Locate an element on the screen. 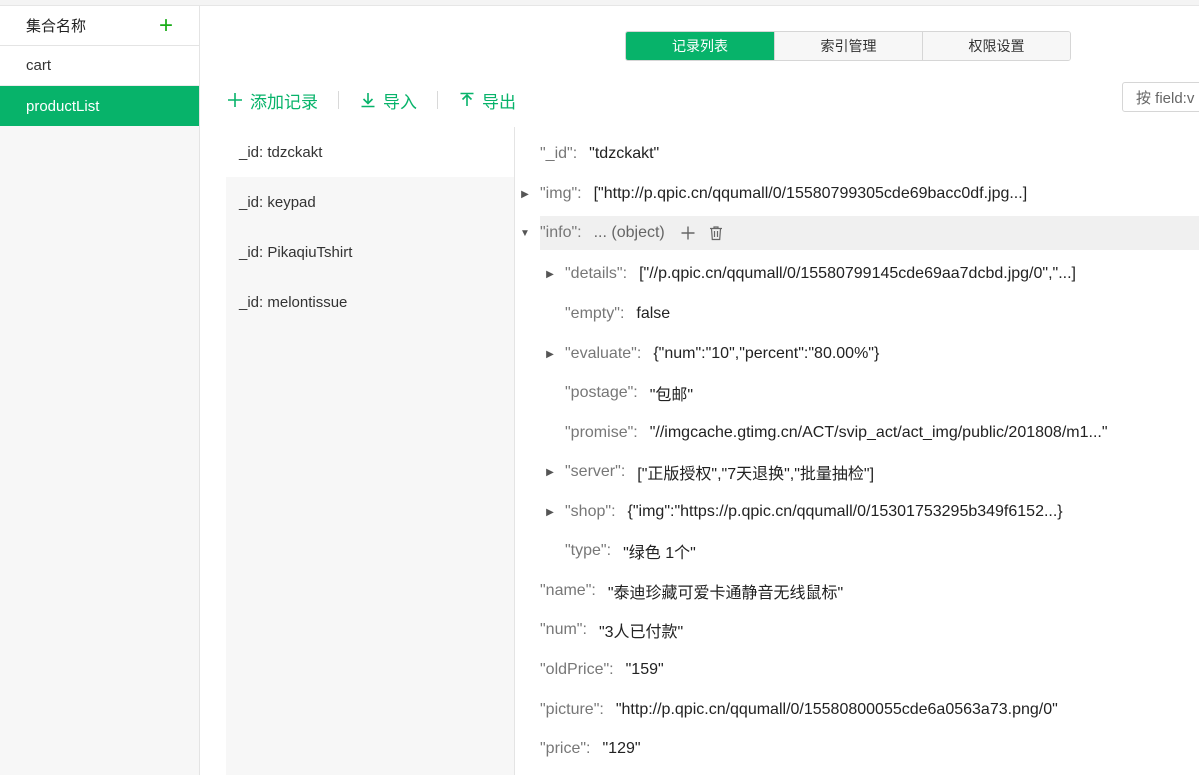  field-value: "泰迪珍藏可爱卡通静音无线鼠标" is located at coordinates (725, 591).